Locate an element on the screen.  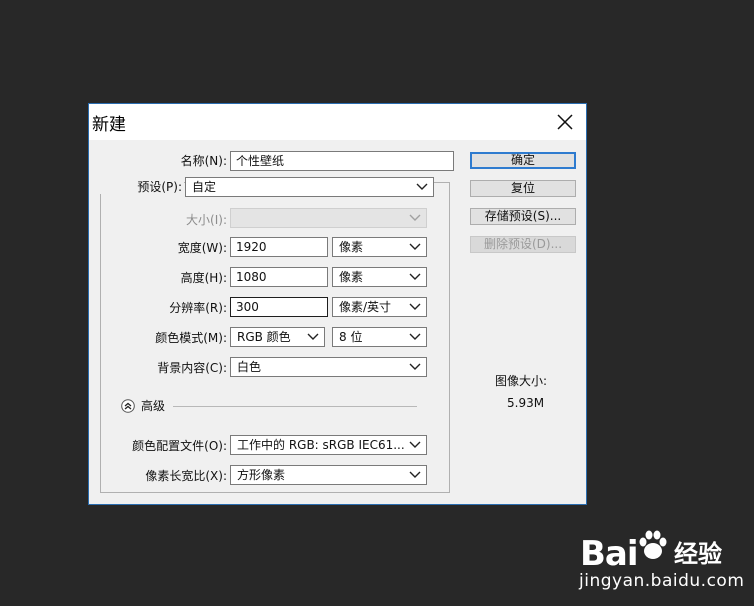
pixel-aspect-value: 方形像素 is located at coordinates (261, 475).